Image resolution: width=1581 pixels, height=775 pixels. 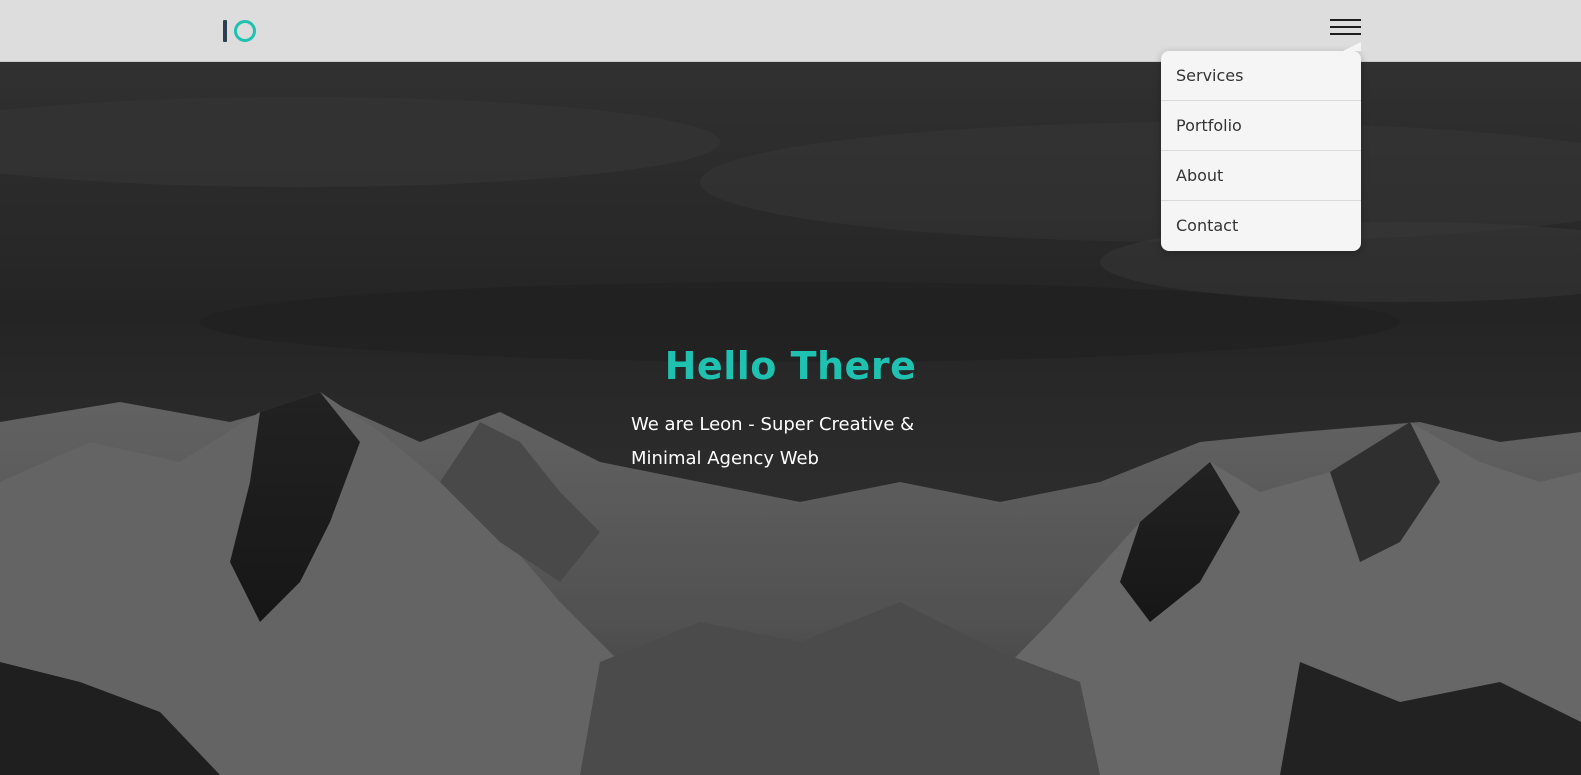 What do you see at coordinates (1261, 76) in the screenshot?
I see `nav-item-services: Services` at bounding box center [1261, 76].